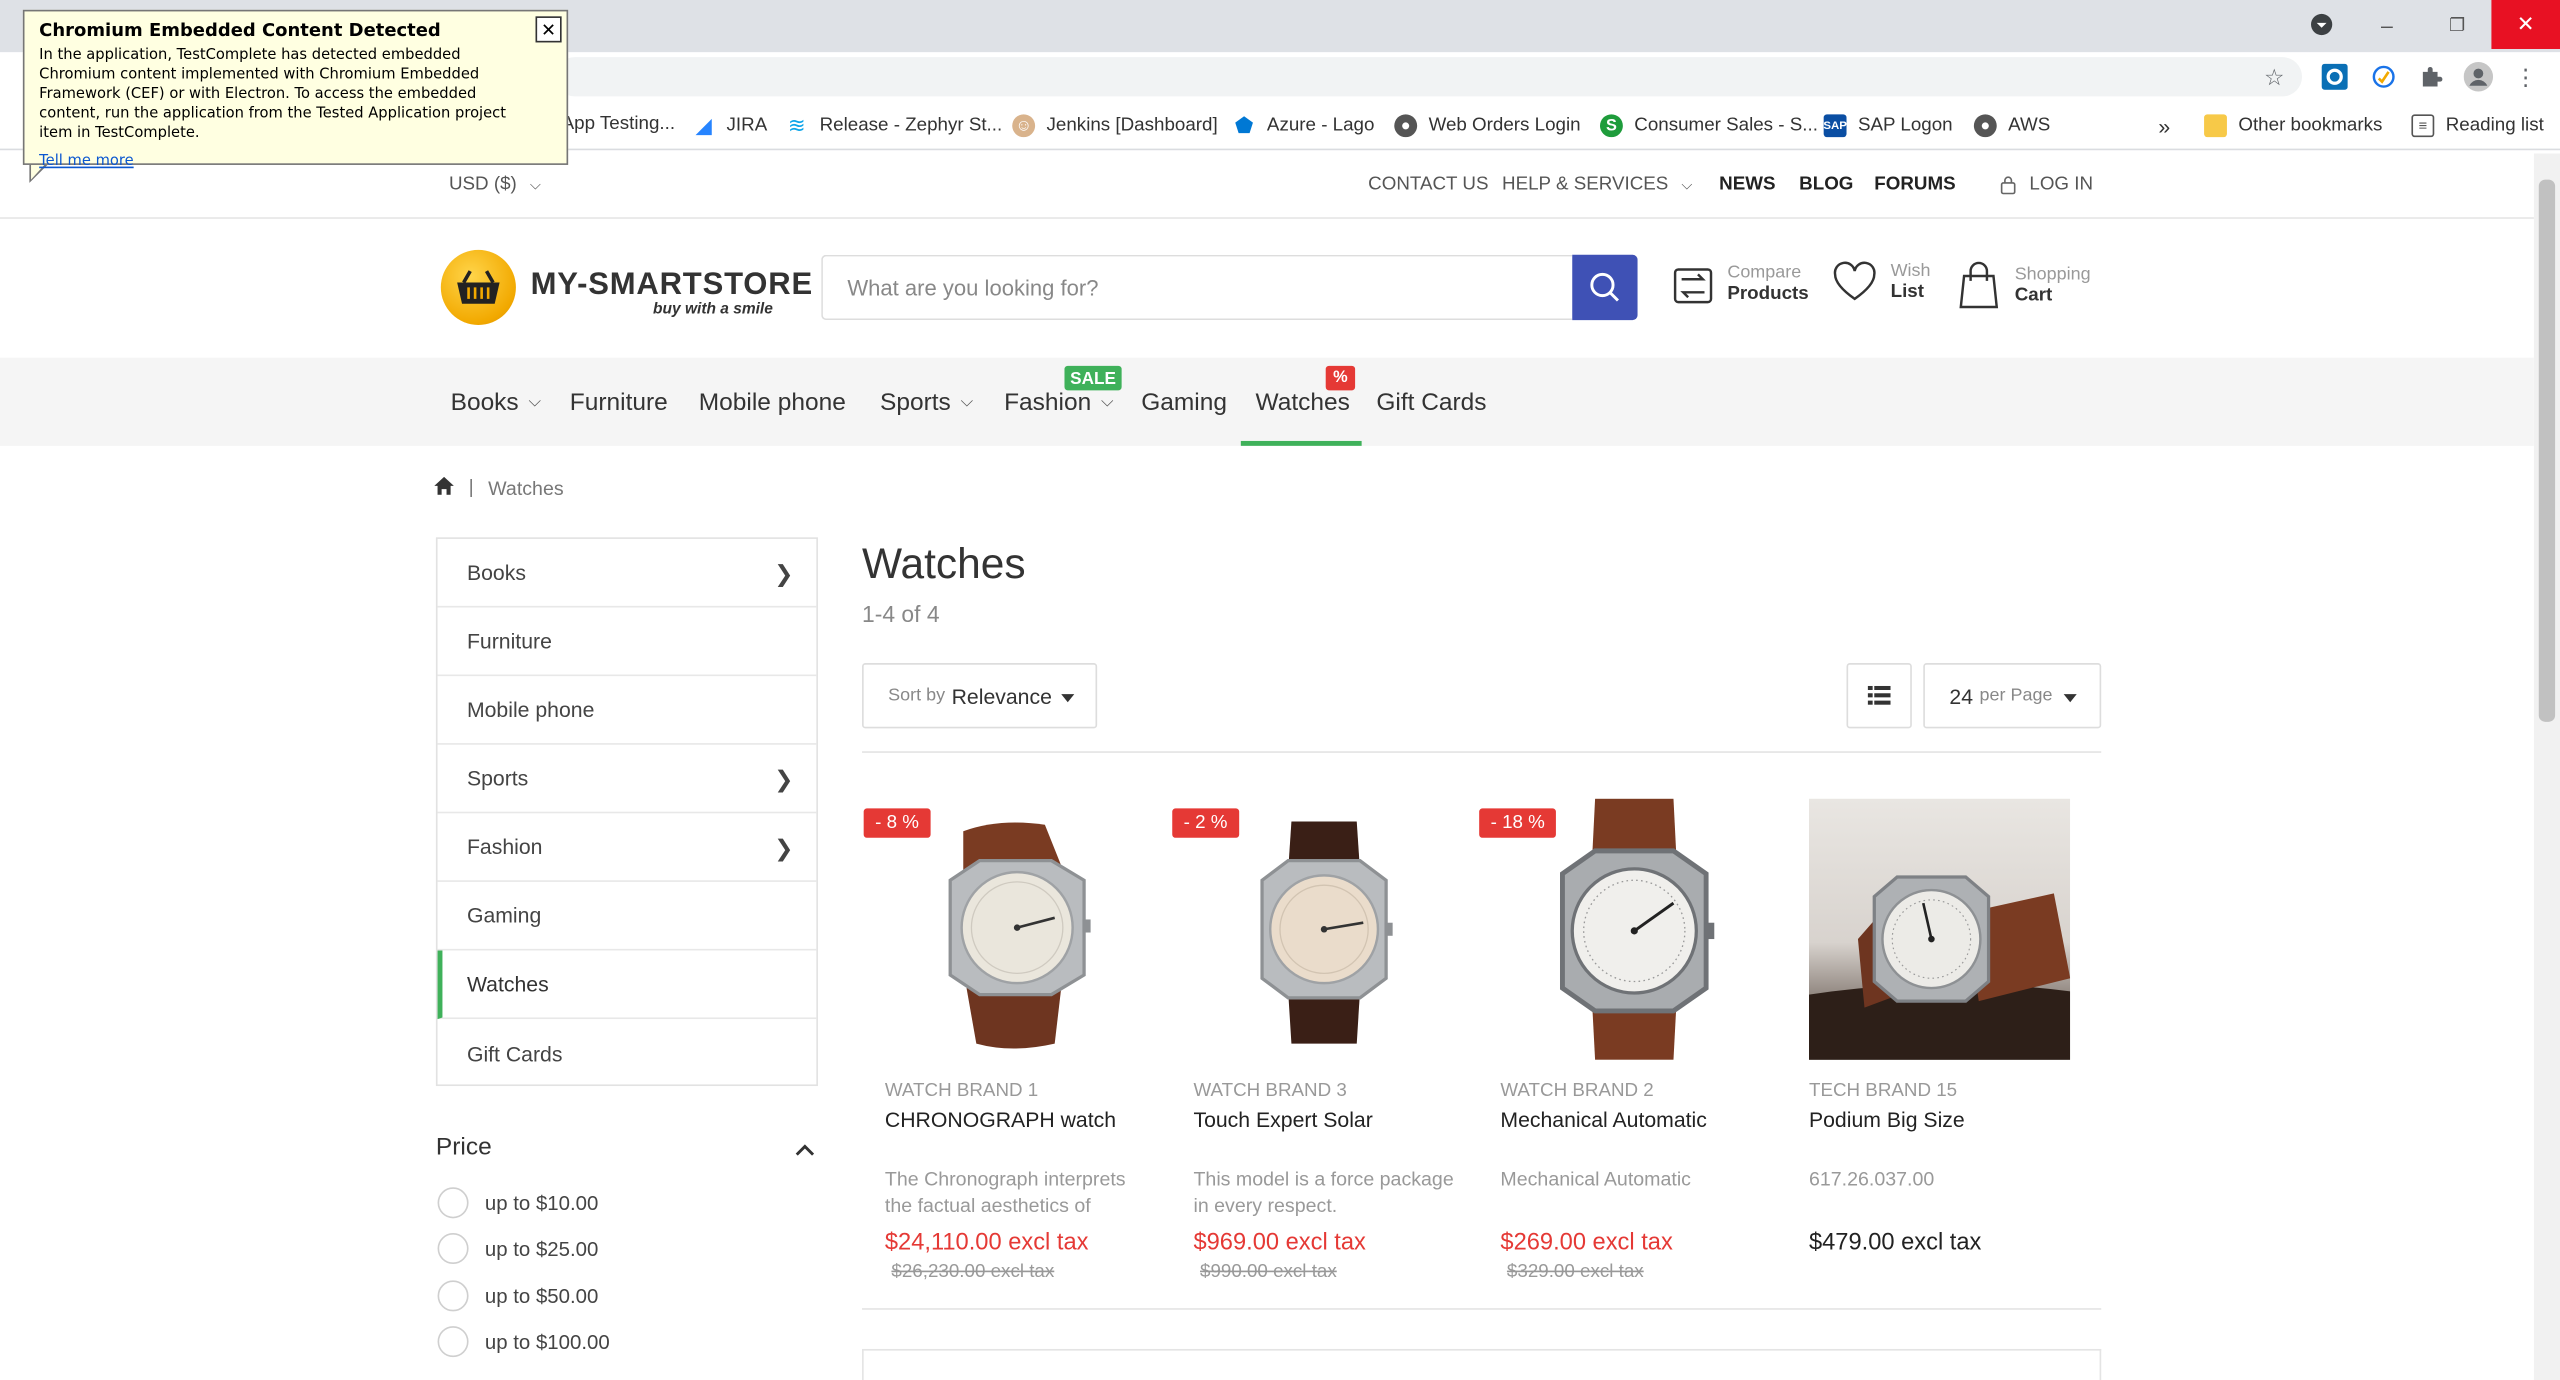 The width and height of the screenshot is (2560, 1380). What do you see at coordinates (86, 162) in the screenshot?
I see `tell-me-more-link: Tell me more` at bounding box center [86, 162].